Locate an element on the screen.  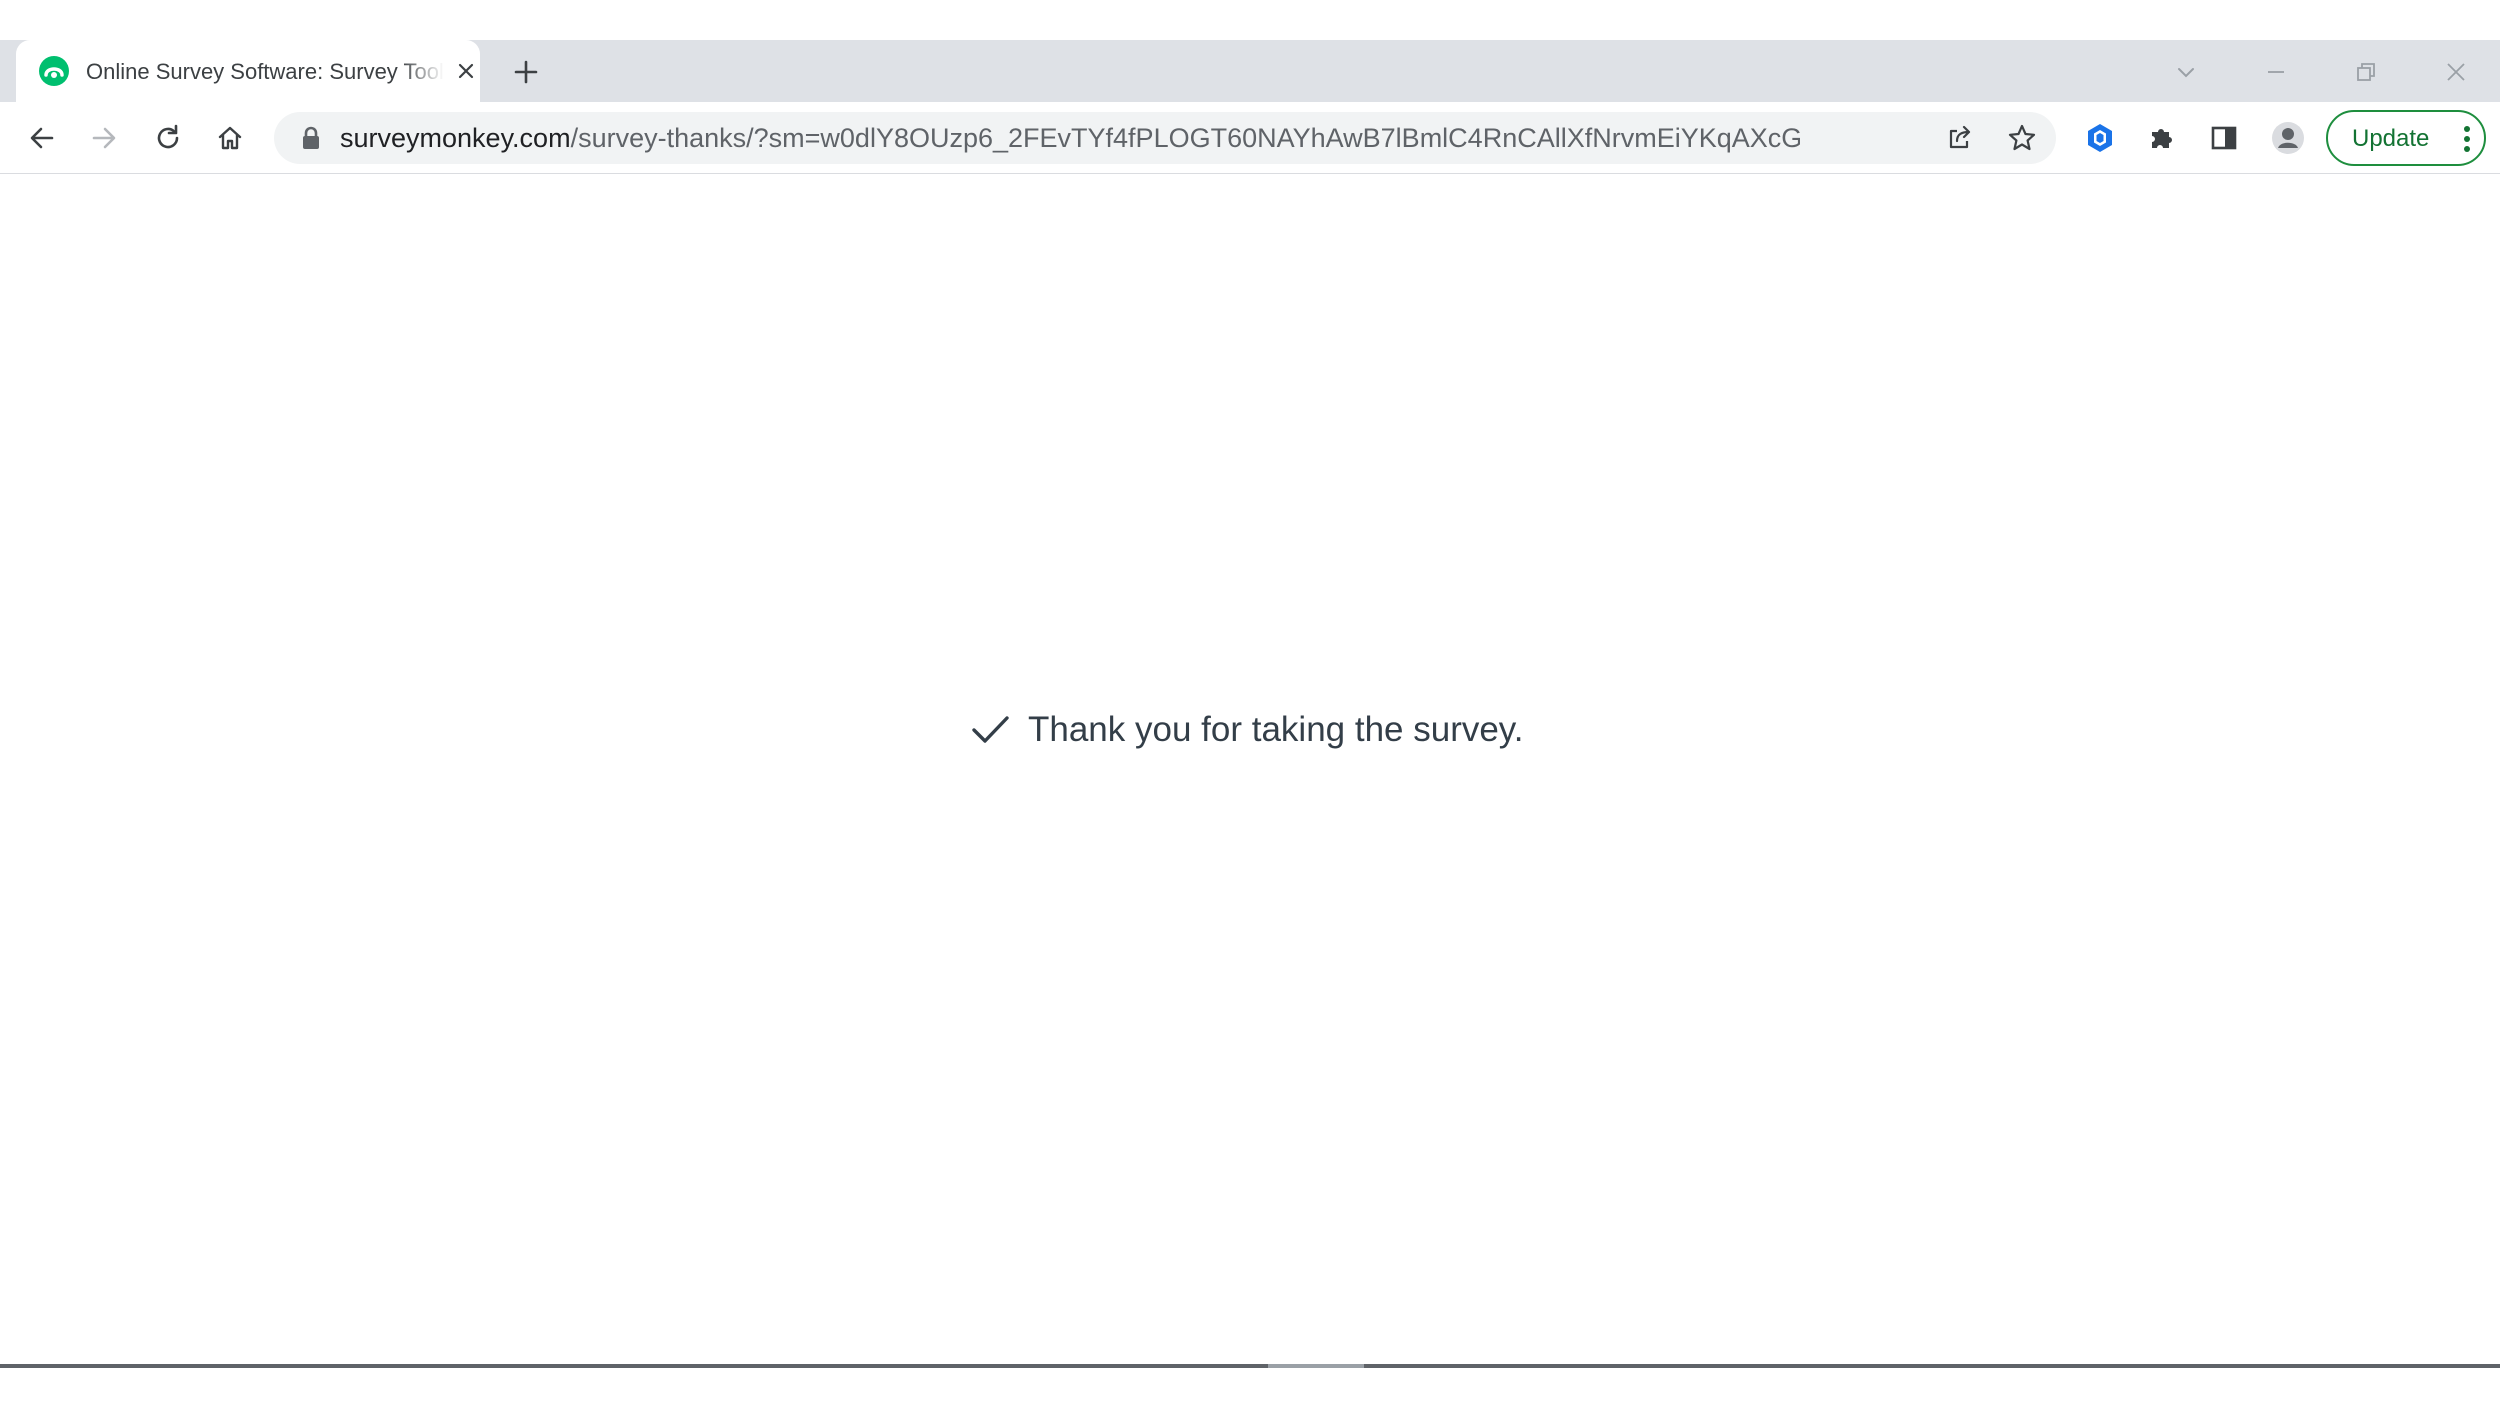
forward-arrow-icon is located at coordinates (104, 138).